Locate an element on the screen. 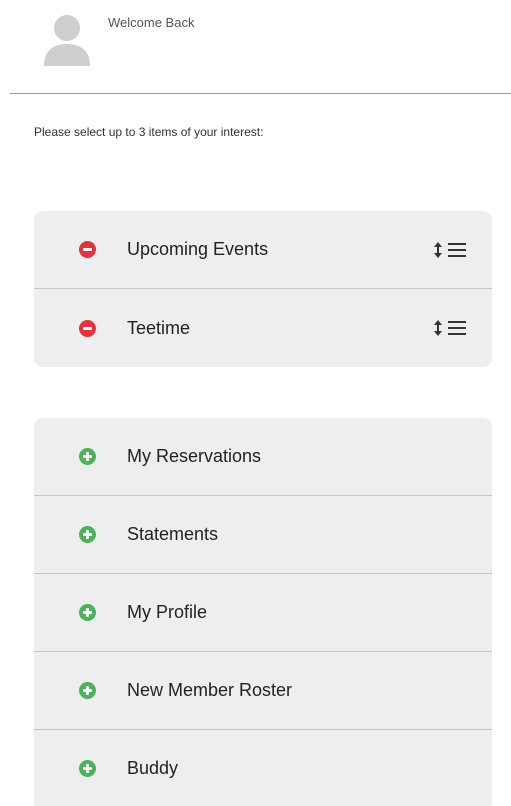 The image size is (511, 806). user-avatar-icon is located at coordinates (67, 40).